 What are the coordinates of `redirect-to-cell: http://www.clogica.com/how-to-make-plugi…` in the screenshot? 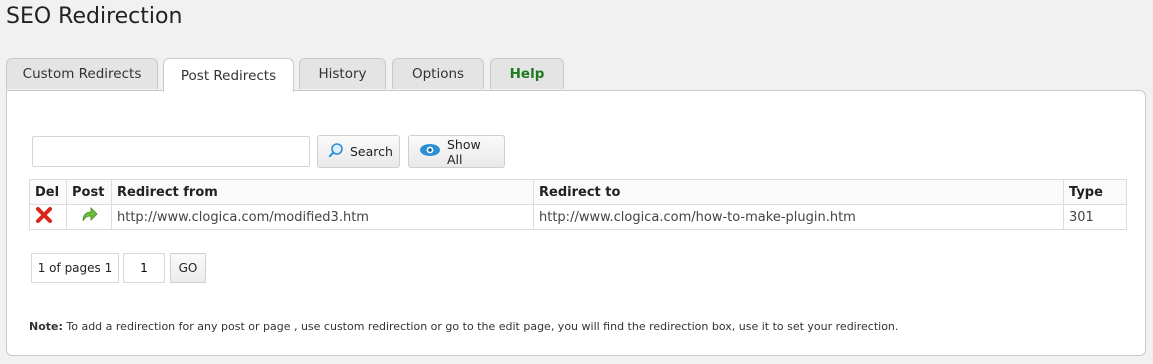 It's located at (798, 217).